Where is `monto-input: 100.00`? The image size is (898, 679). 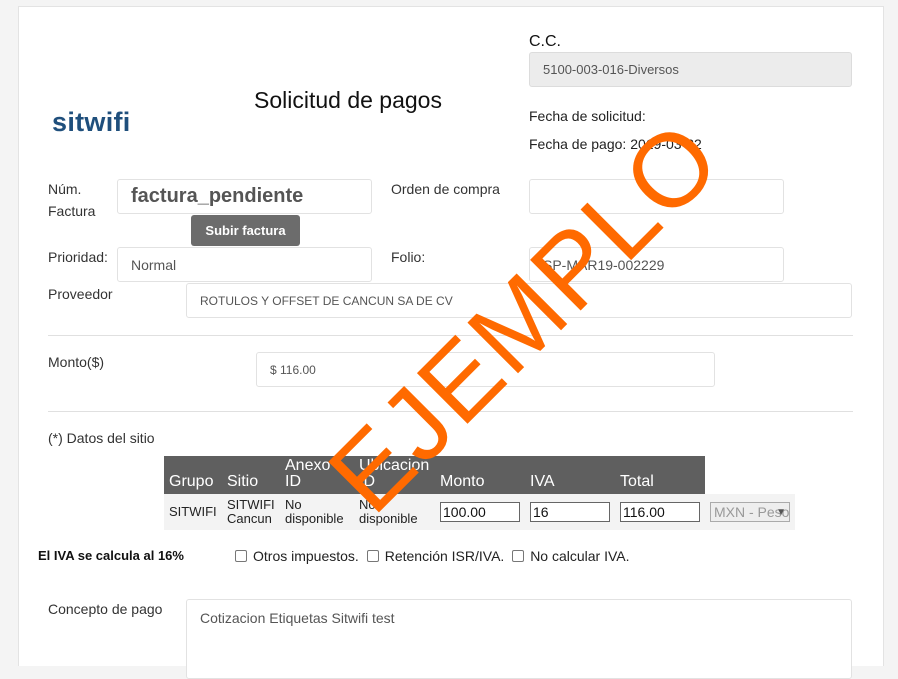 monto-input: 100.00 is located at coordinates (480, 512).